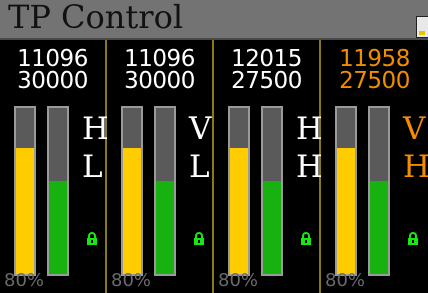  What do you see at coordinates (422, 27) in the screenshot?
I see `status-icon` at bounding box center [422, 27].